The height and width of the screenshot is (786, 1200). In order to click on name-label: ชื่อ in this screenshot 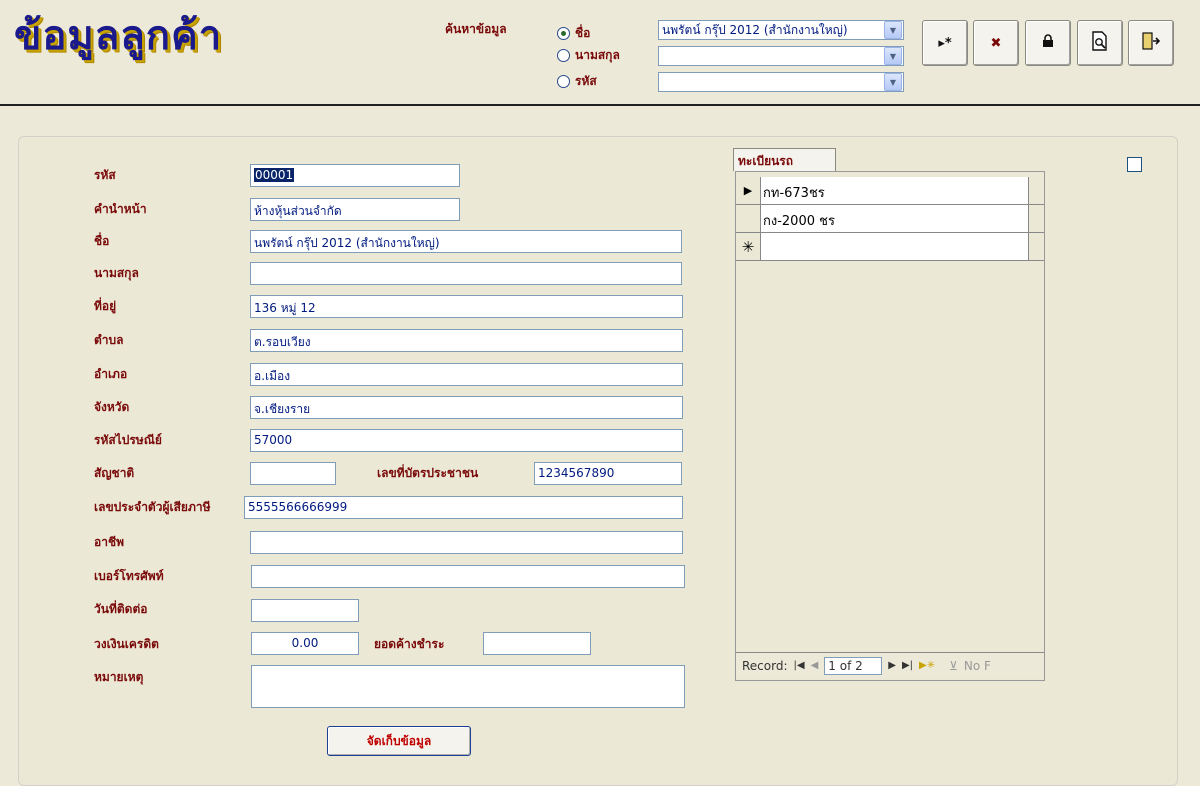, I will do `click(102, 241)`.